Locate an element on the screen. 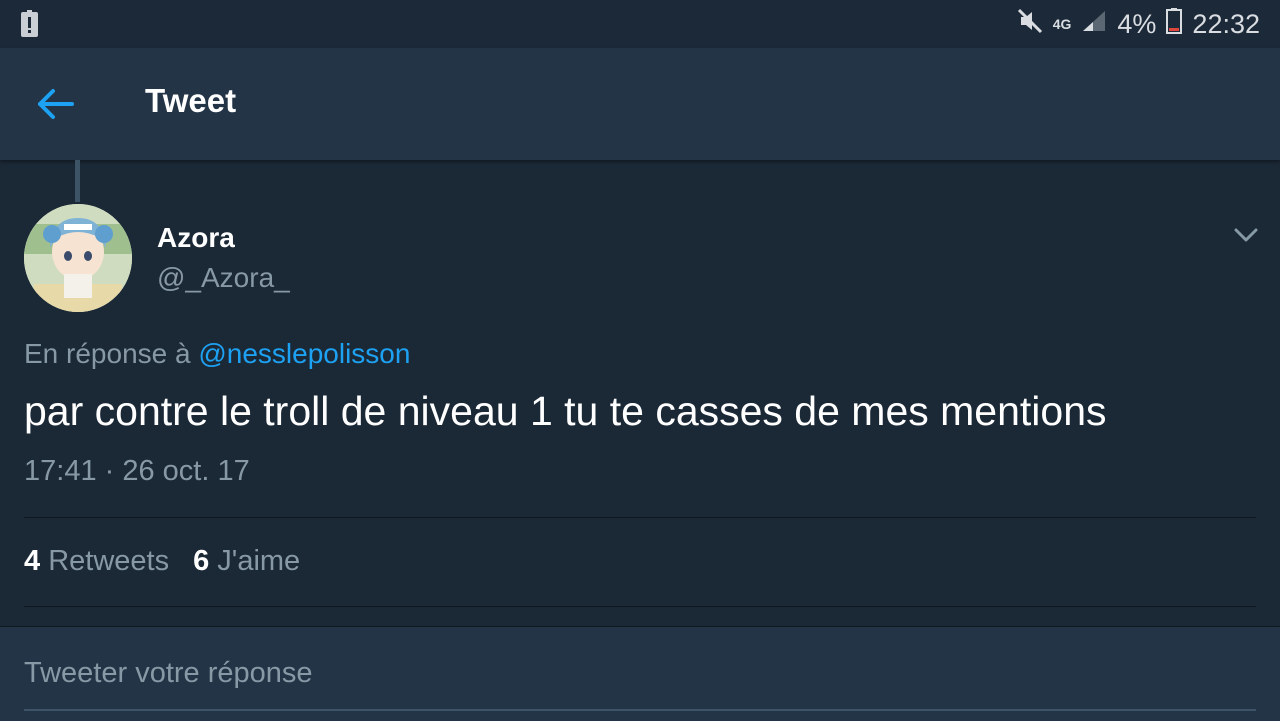 The height and width of the screenshot is (721, 1280). battery-percent: 4% is located at coordinates (1137, 23).